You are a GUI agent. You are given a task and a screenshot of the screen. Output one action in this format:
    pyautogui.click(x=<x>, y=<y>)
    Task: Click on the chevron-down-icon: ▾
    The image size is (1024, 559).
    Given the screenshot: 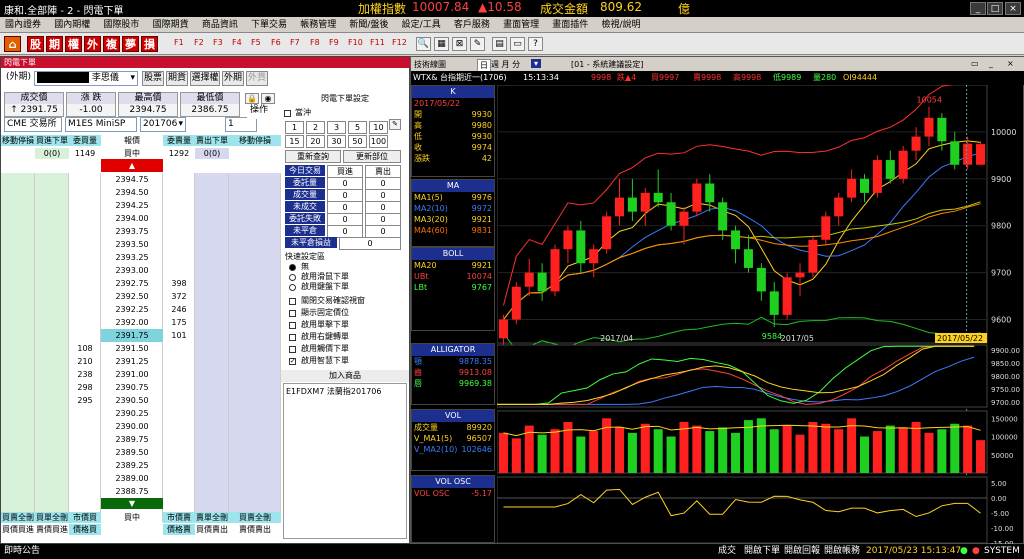 What is the action you would take?
    pyautogui.click(x=536, y=63)
    